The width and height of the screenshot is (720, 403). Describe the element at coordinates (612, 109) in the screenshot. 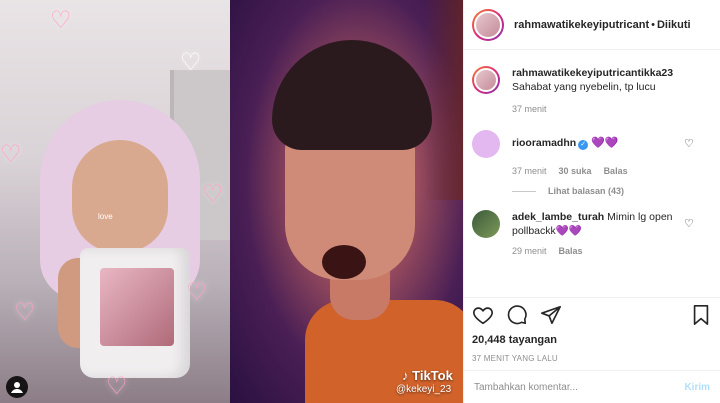

I see `caption-meta: 37 menit` at that location.